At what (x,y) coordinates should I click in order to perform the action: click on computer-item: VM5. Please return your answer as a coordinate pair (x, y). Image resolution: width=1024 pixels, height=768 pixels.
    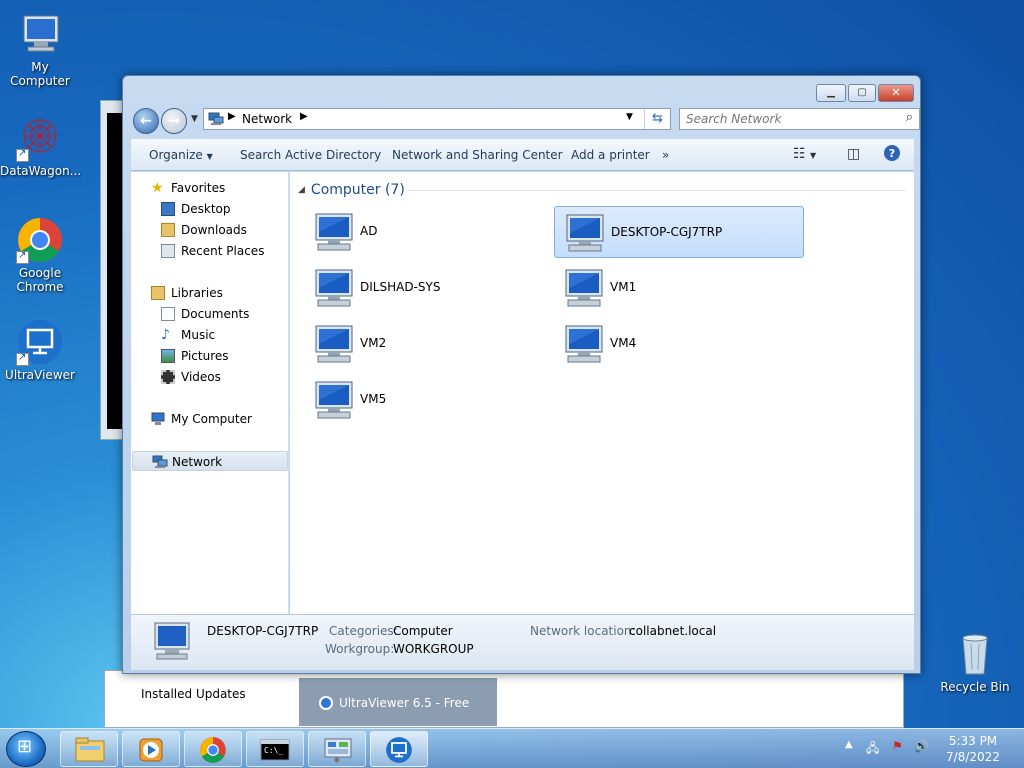
    Looking at the image, I should click on (429, 400).